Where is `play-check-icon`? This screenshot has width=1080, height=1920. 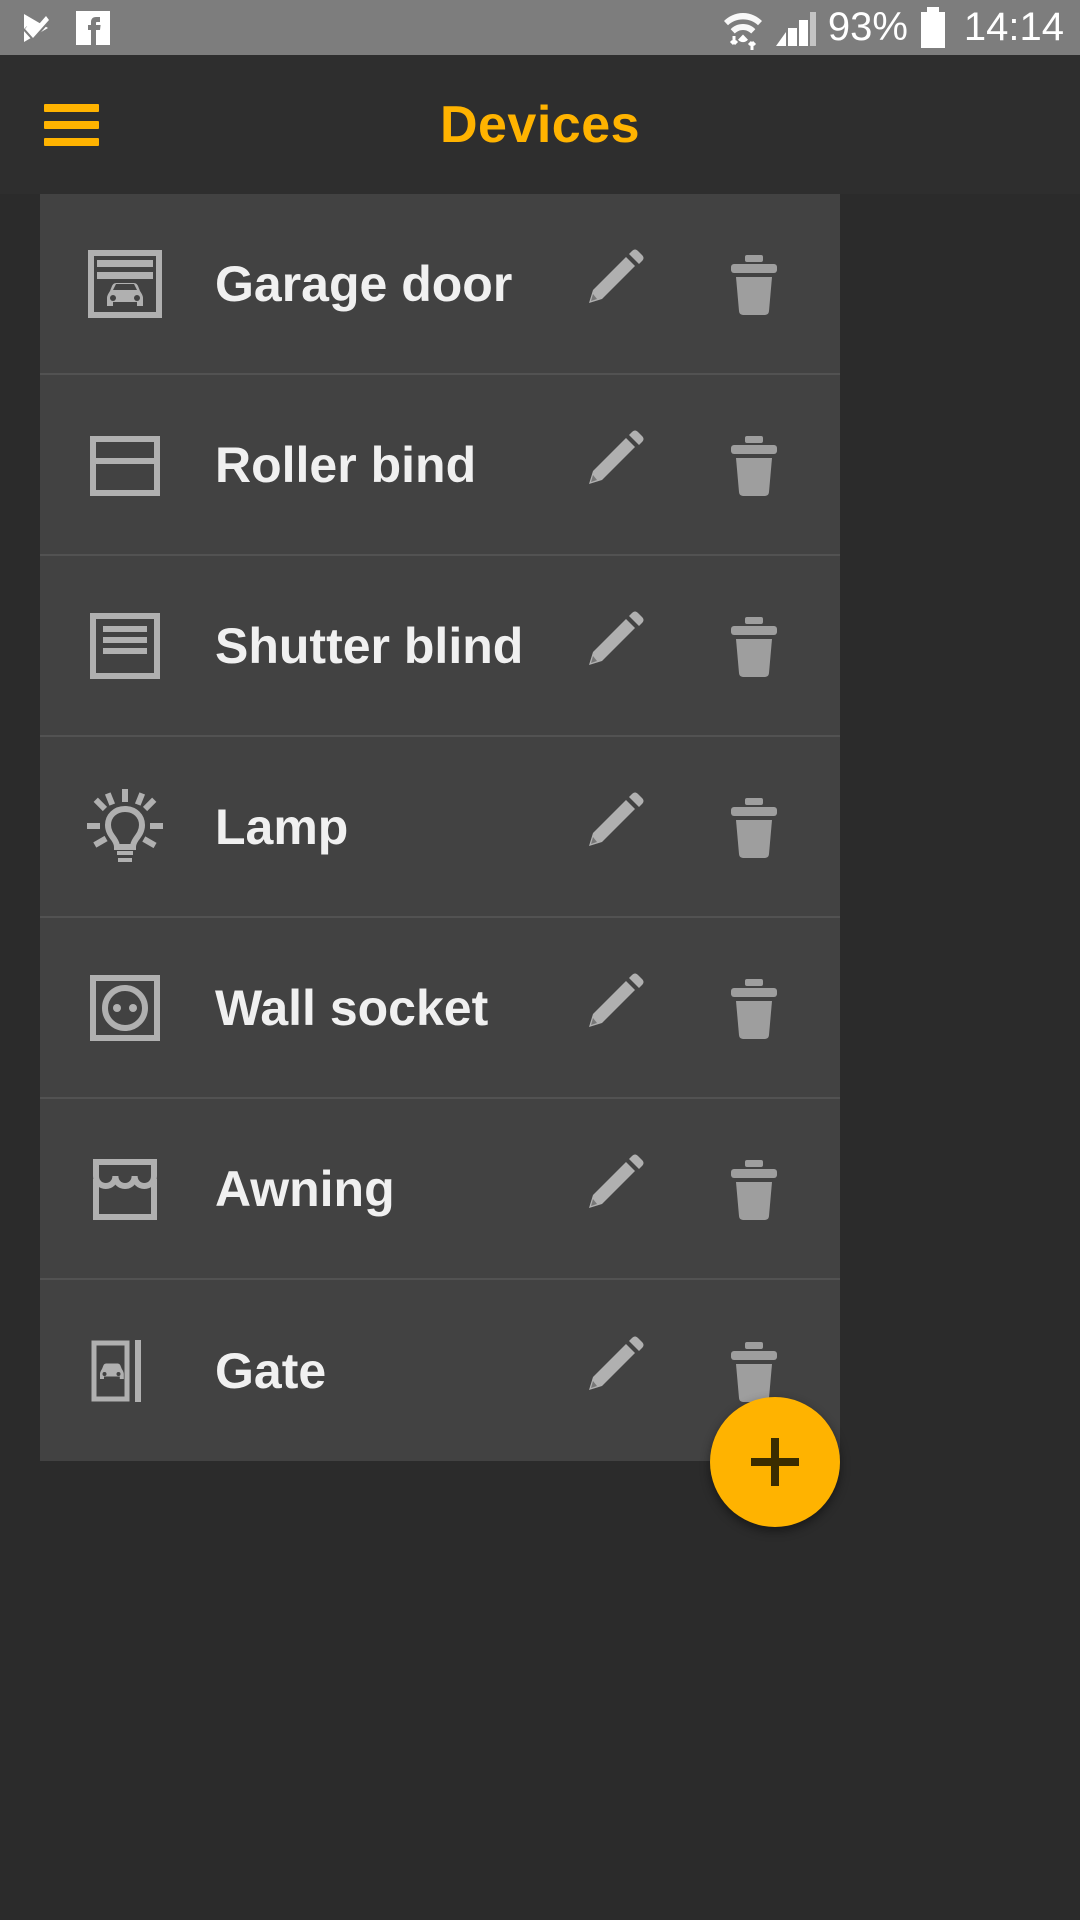 play-check-icon is located at coordinates (36, 28).